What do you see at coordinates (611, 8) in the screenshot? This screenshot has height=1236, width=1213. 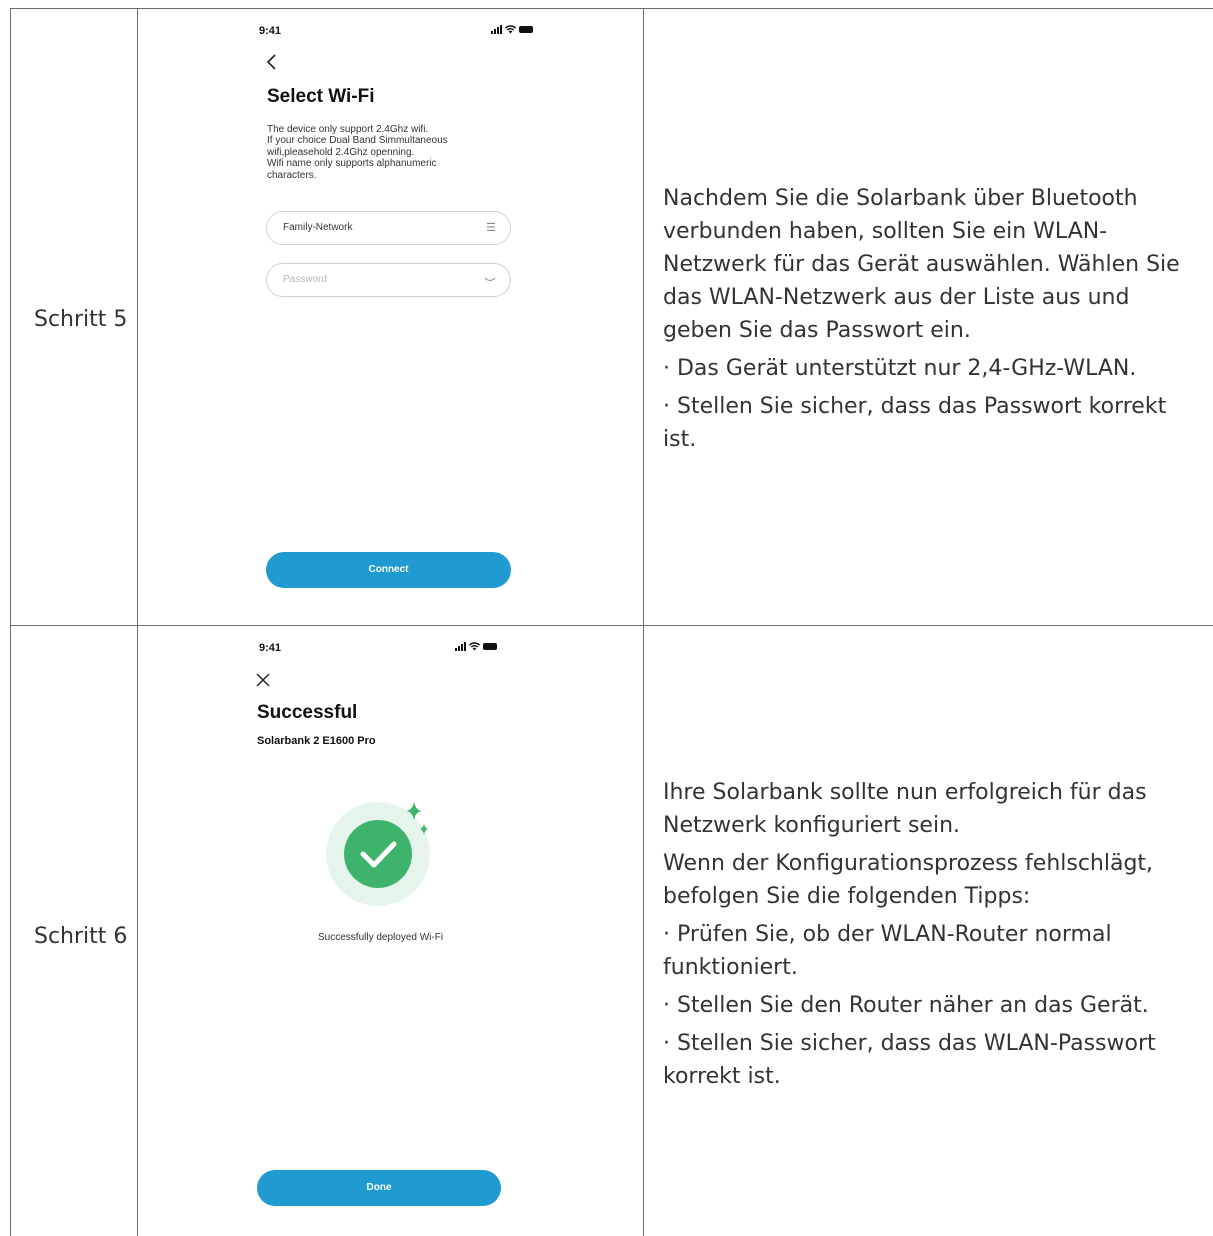 I see `table-border-top` at bounding box center [611, 8].